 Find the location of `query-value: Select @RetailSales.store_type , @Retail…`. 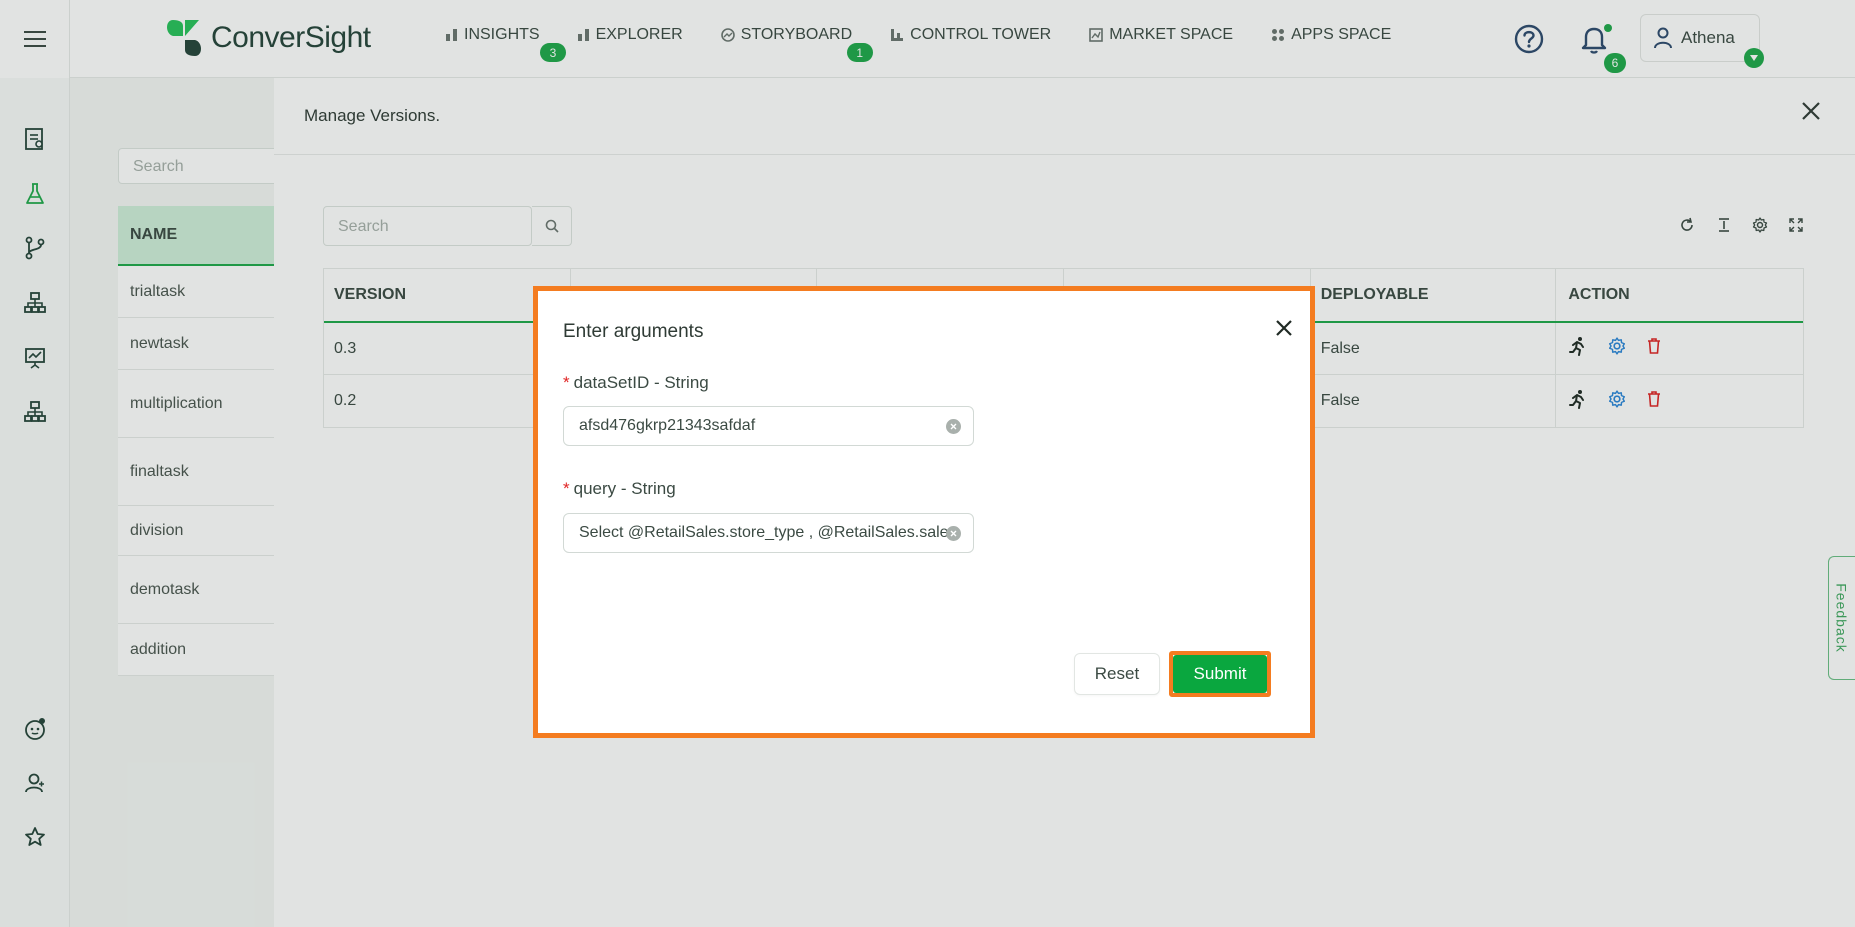

query-value: Select @RetailSales.store_type , @Retail… is located at coordinates (768, 532).